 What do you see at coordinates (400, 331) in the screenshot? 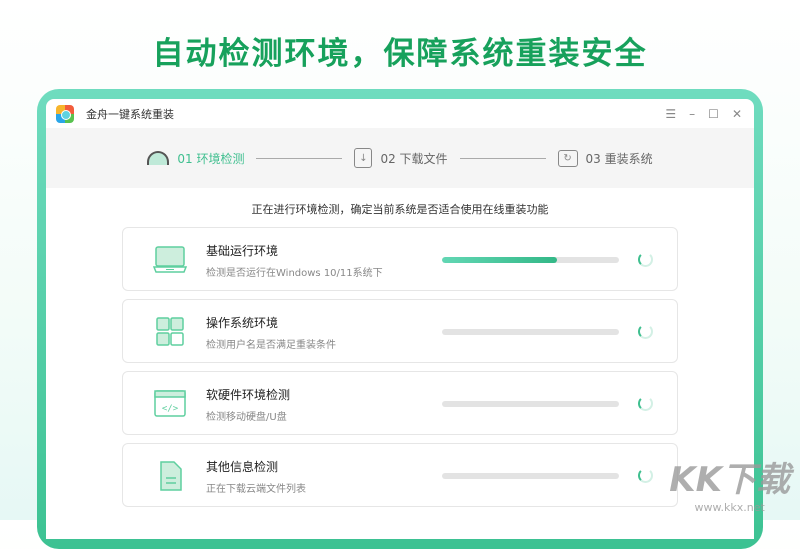
I see `check-card: 操作系统环境 检测用户名是否满足重装条件` at bounding box center [400, 331].